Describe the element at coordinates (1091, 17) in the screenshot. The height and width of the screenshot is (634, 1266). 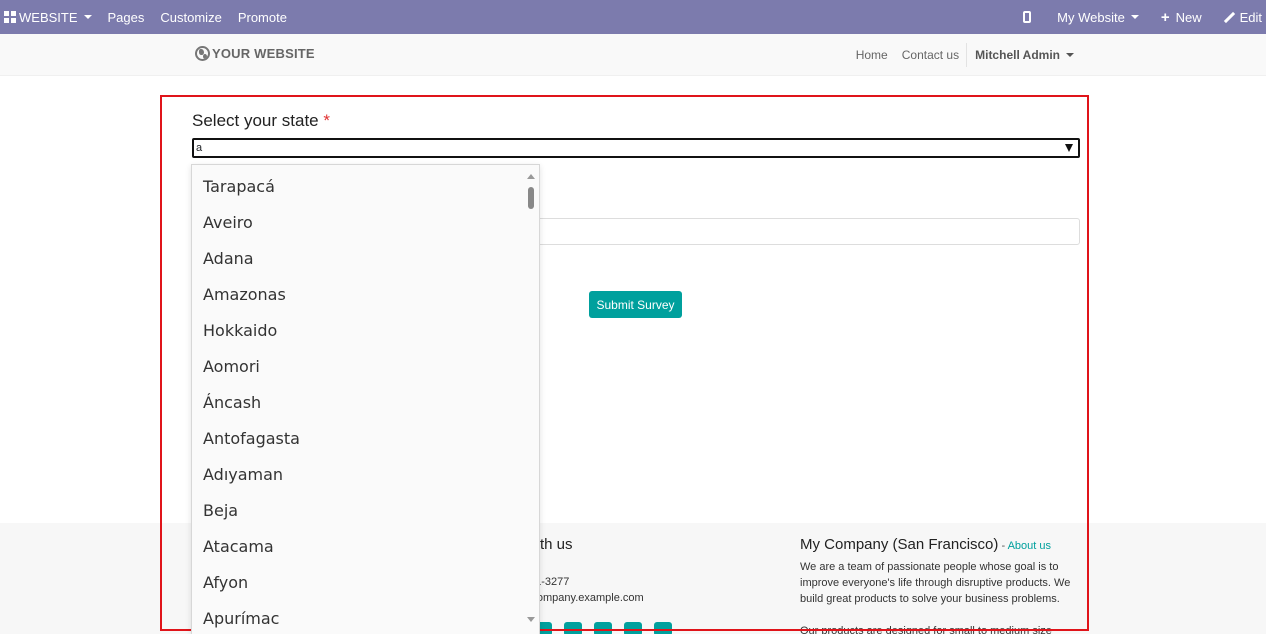
I see `my-website-label: My Website` at that location.